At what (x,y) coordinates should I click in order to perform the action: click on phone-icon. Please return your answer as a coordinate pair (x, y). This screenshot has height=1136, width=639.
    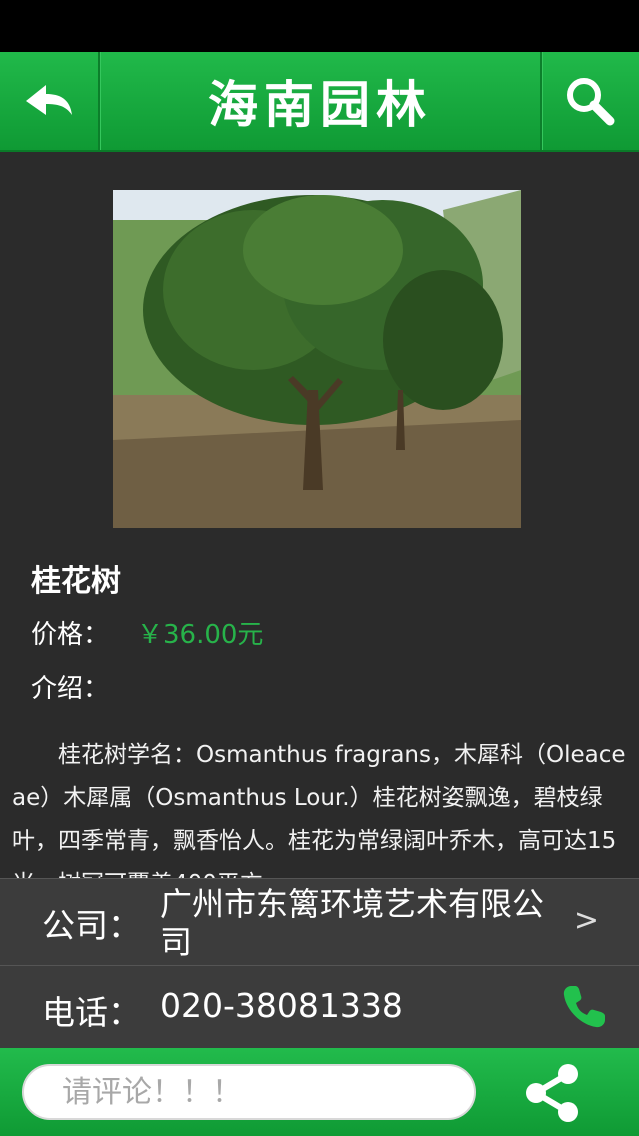
    Looking at the image, I should click on (584, 1007).